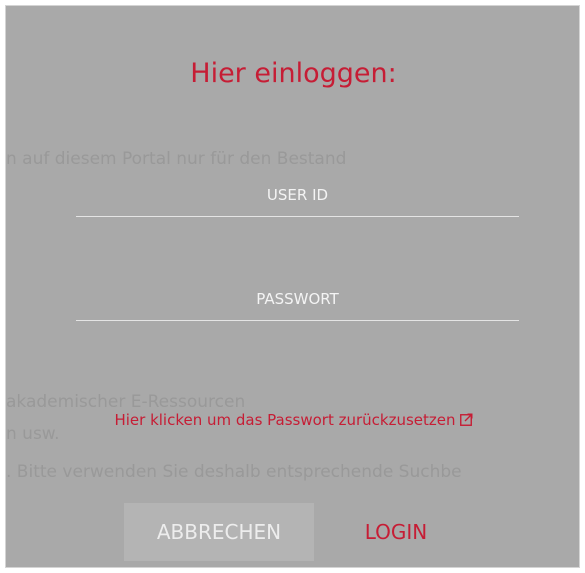  I want to click on background-text: akademischer E-Ressourcen, so click(126, 402).